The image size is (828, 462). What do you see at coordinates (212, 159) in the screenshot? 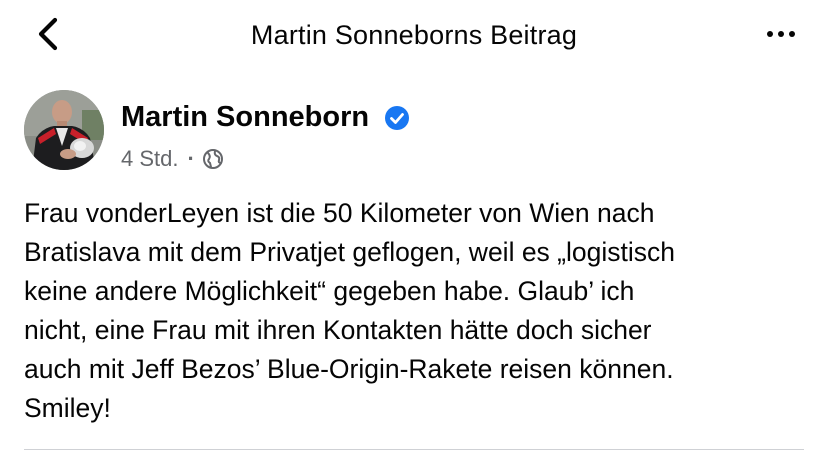
I see `globe-icon` at bounding box center [212, 159].